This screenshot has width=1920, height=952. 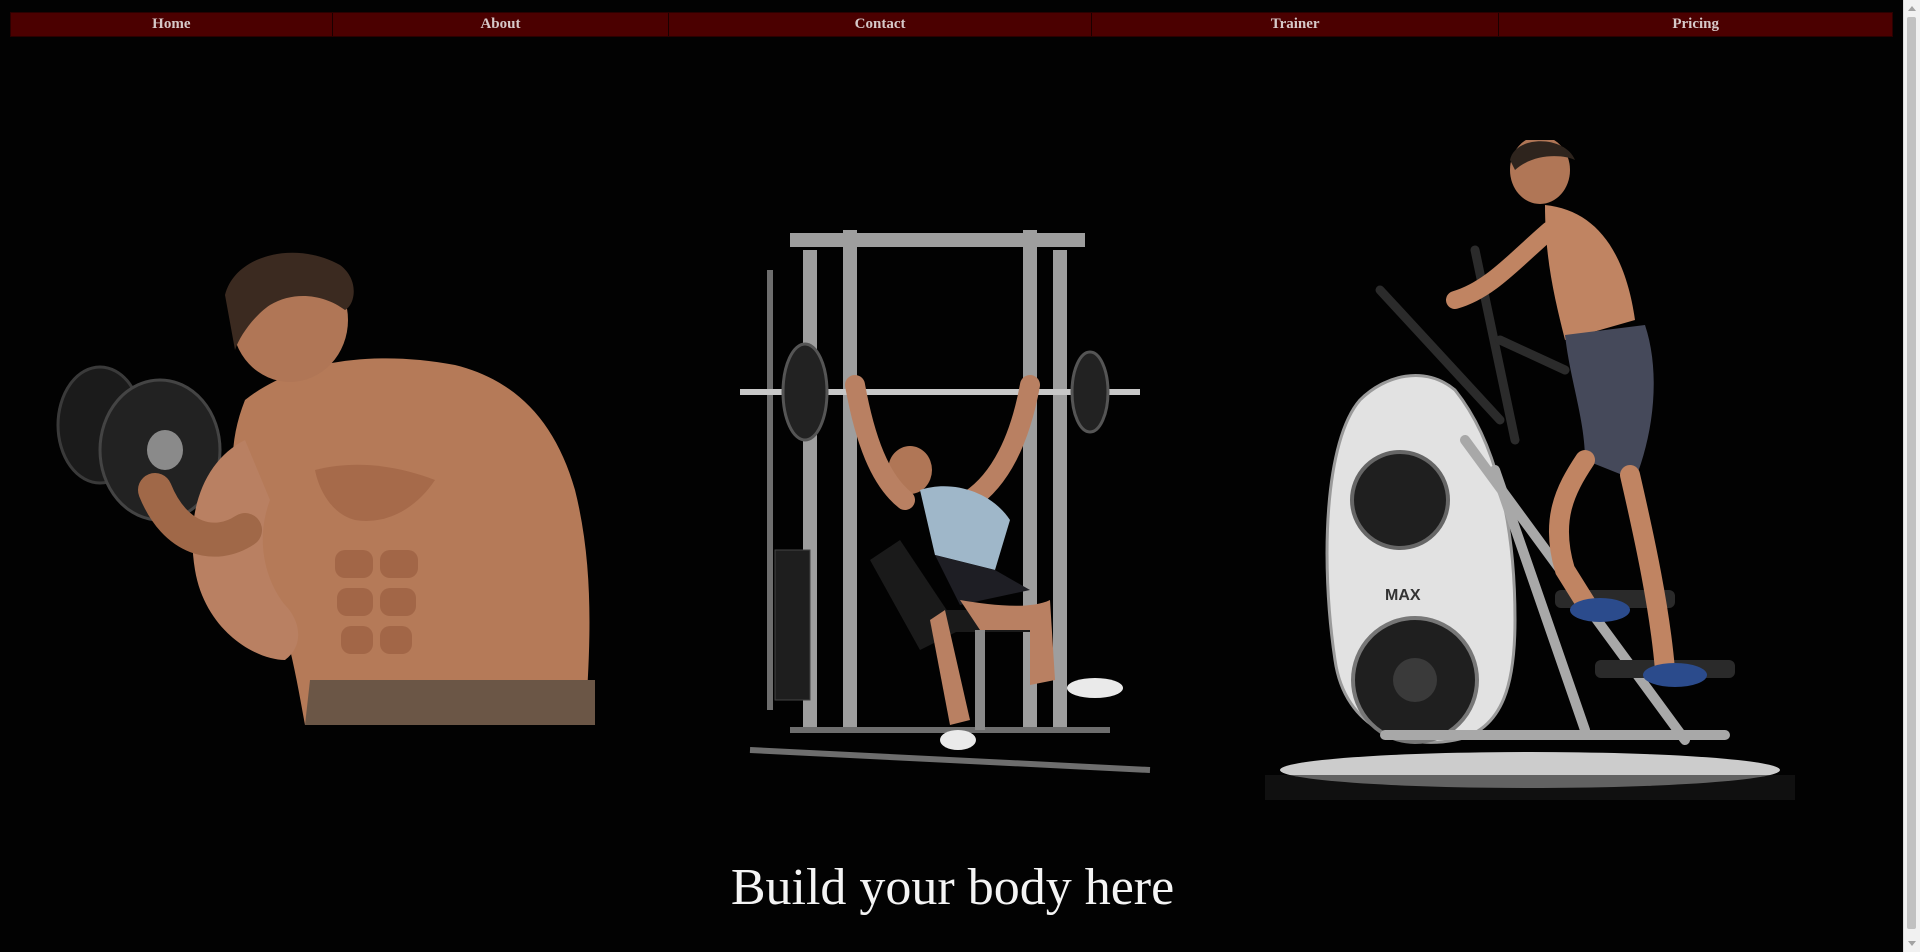 What do you see at coordinates (501, 24) in the screenshot?
I see `nav-about-link: About` at bounding box center [501, 24].